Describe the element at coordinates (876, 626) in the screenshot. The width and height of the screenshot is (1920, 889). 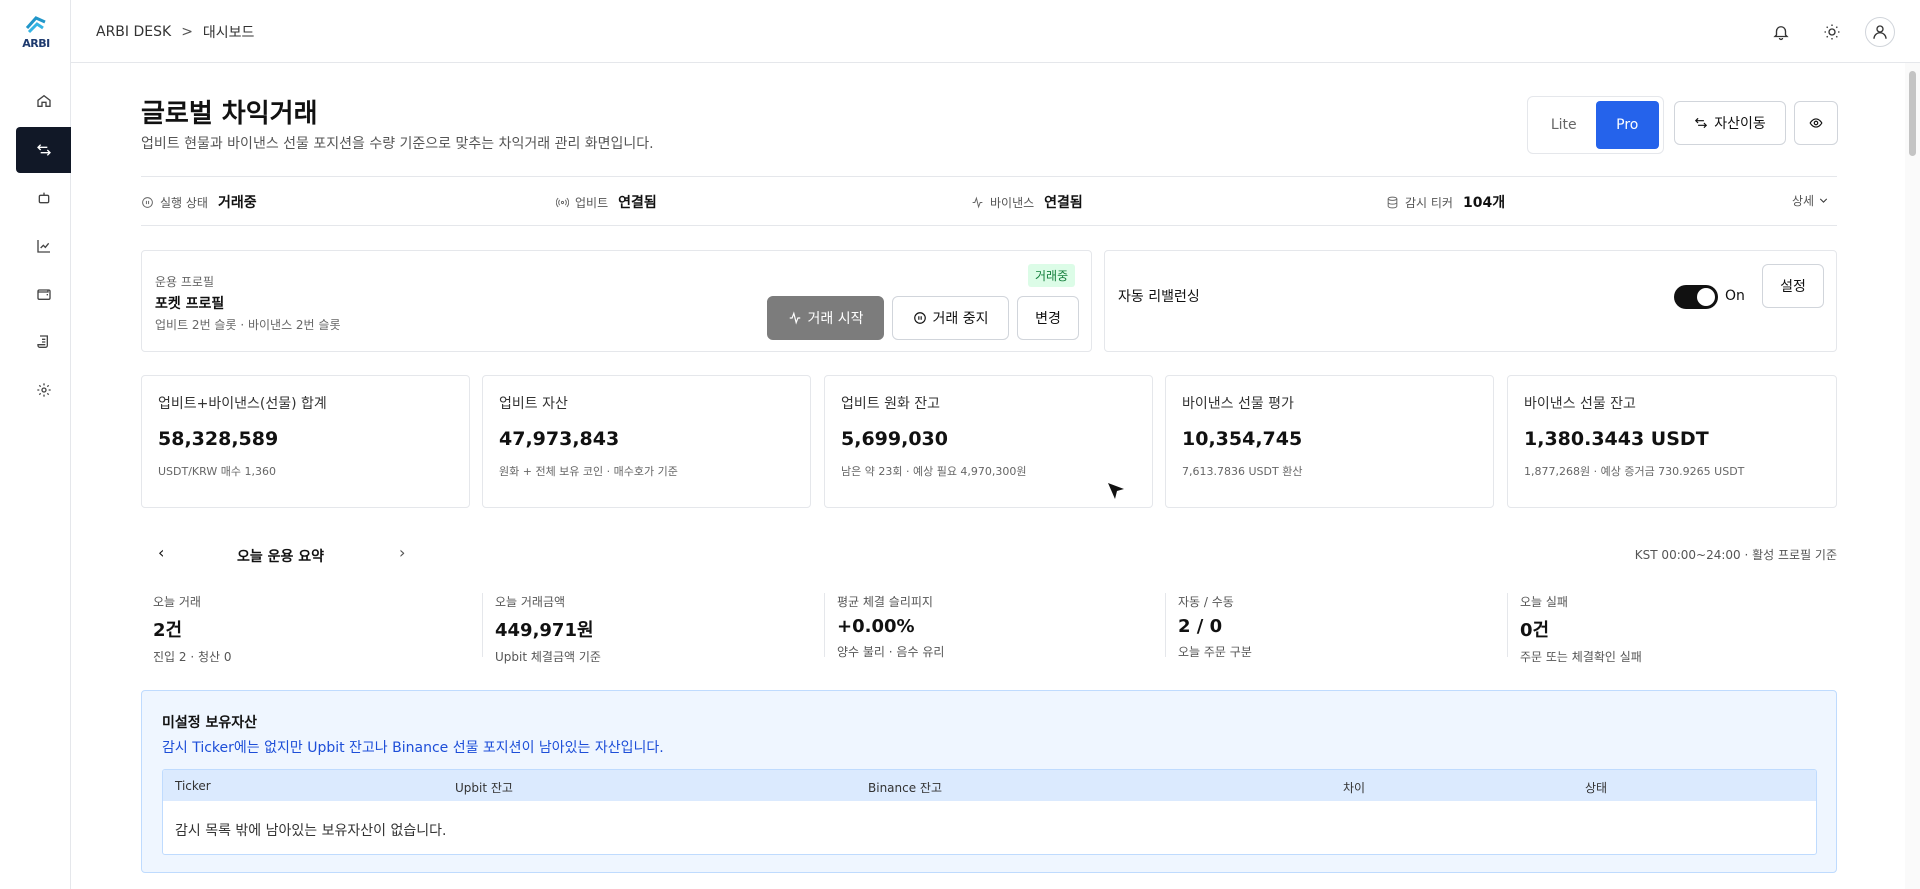
I see `summary-item-value: +0.00%` at that location.